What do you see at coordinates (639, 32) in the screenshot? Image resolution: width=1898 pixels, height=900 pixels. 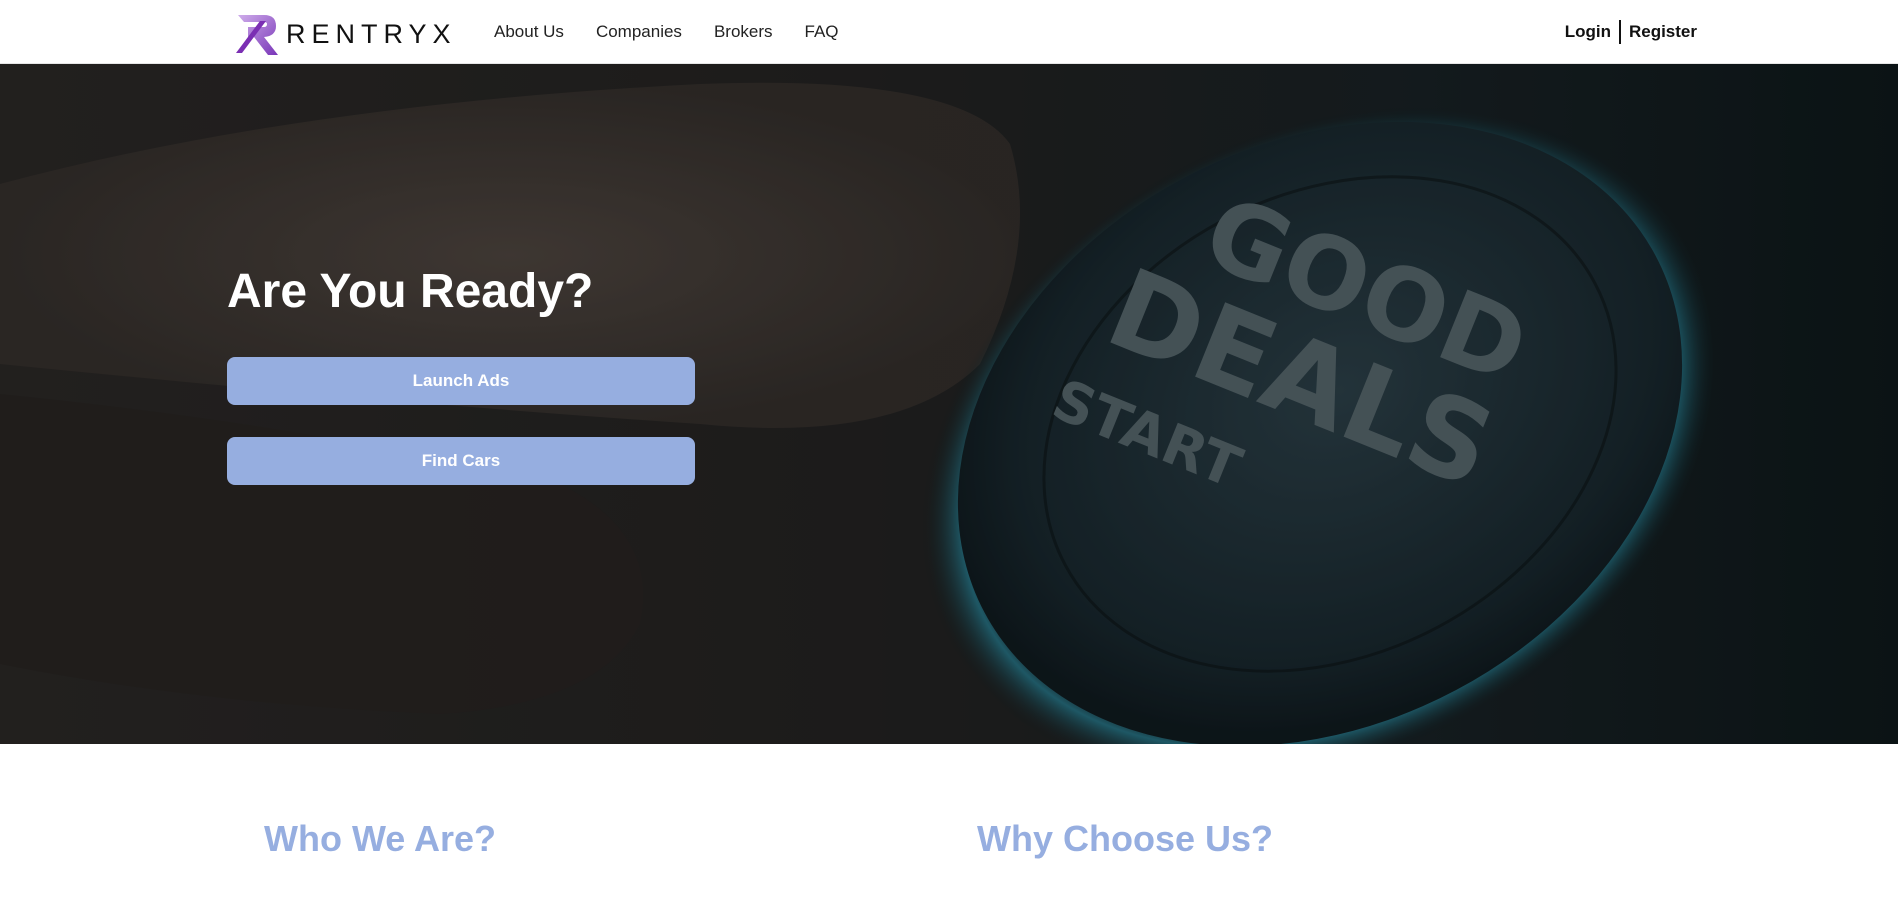 I see `nav-item-companies: Companies` at bounding box center [639, 32].